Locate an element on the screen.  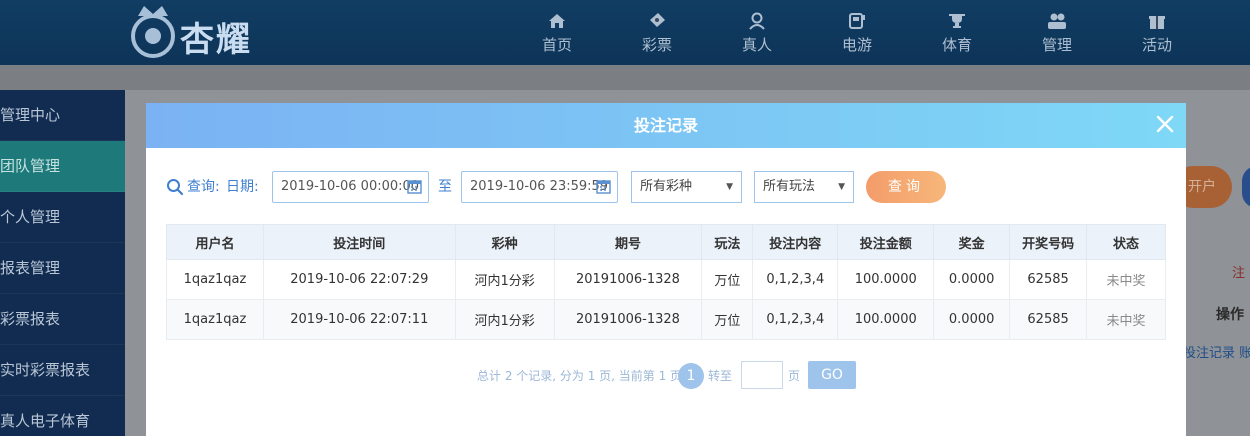
date-label: 日期: is located at coordinates (242, 187).